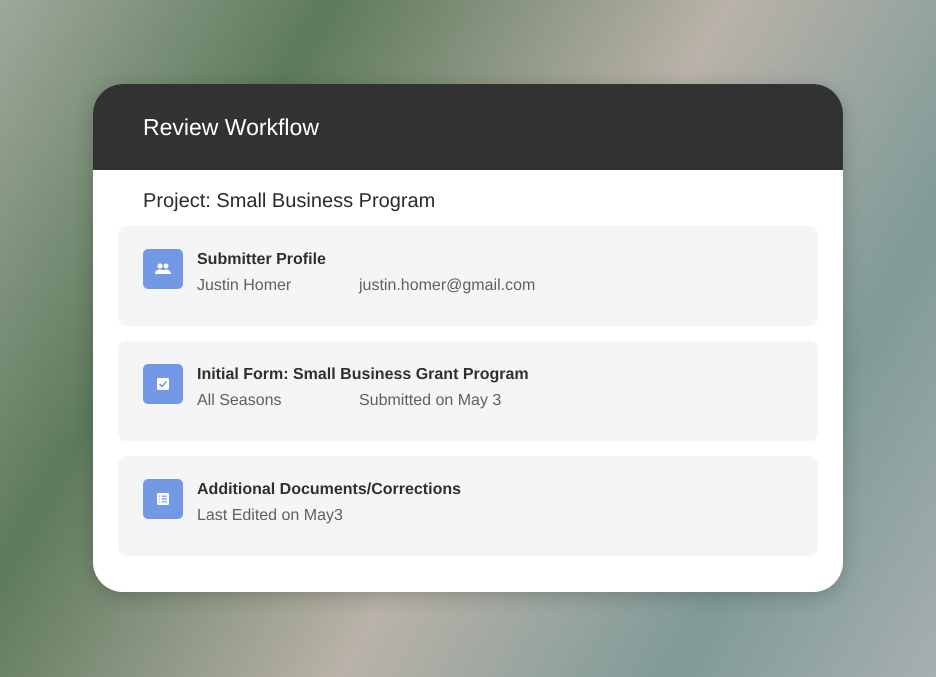 The image size is (936, 677). I want to click on list-icon, so click(163, 499).